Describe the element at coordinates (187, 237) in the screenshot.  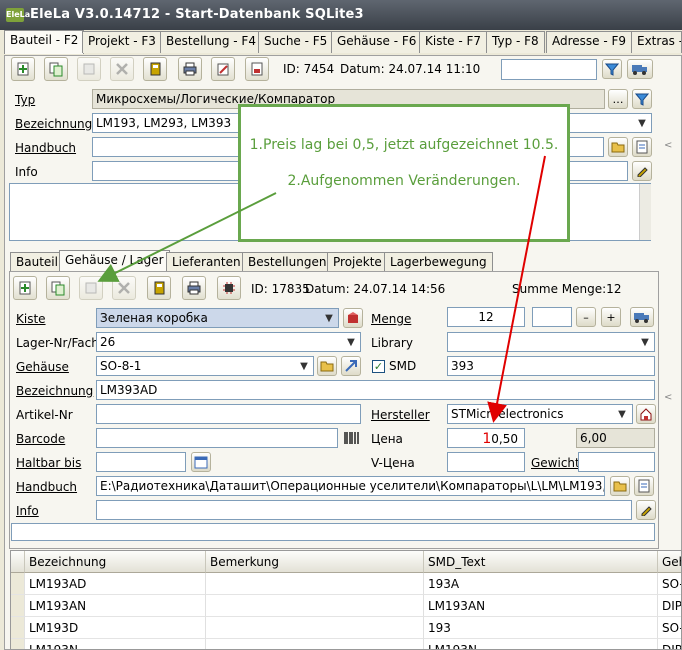
I see `green-arrow` at that location.